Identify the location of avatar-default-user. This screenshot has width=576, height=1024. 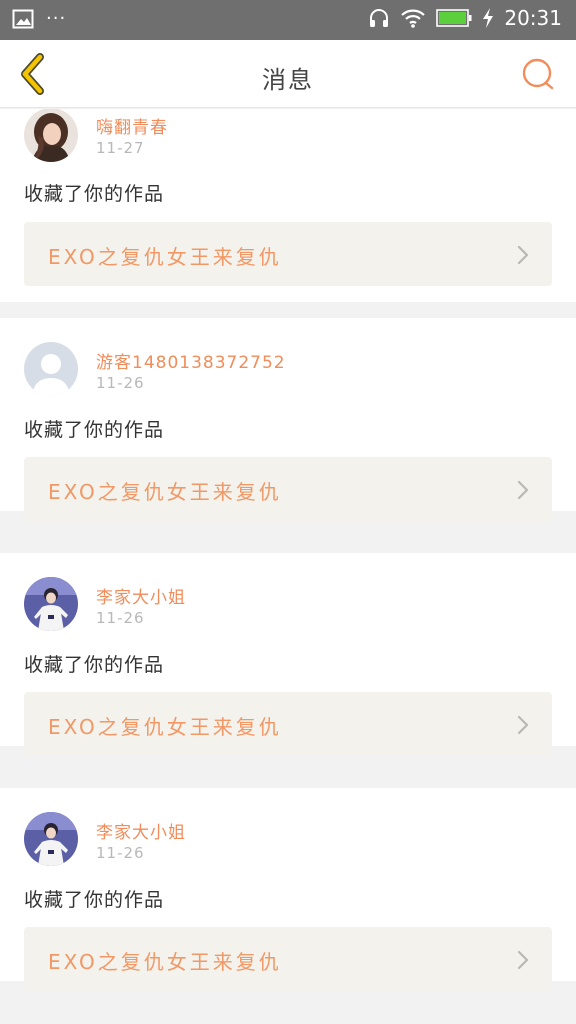
(51, 369).